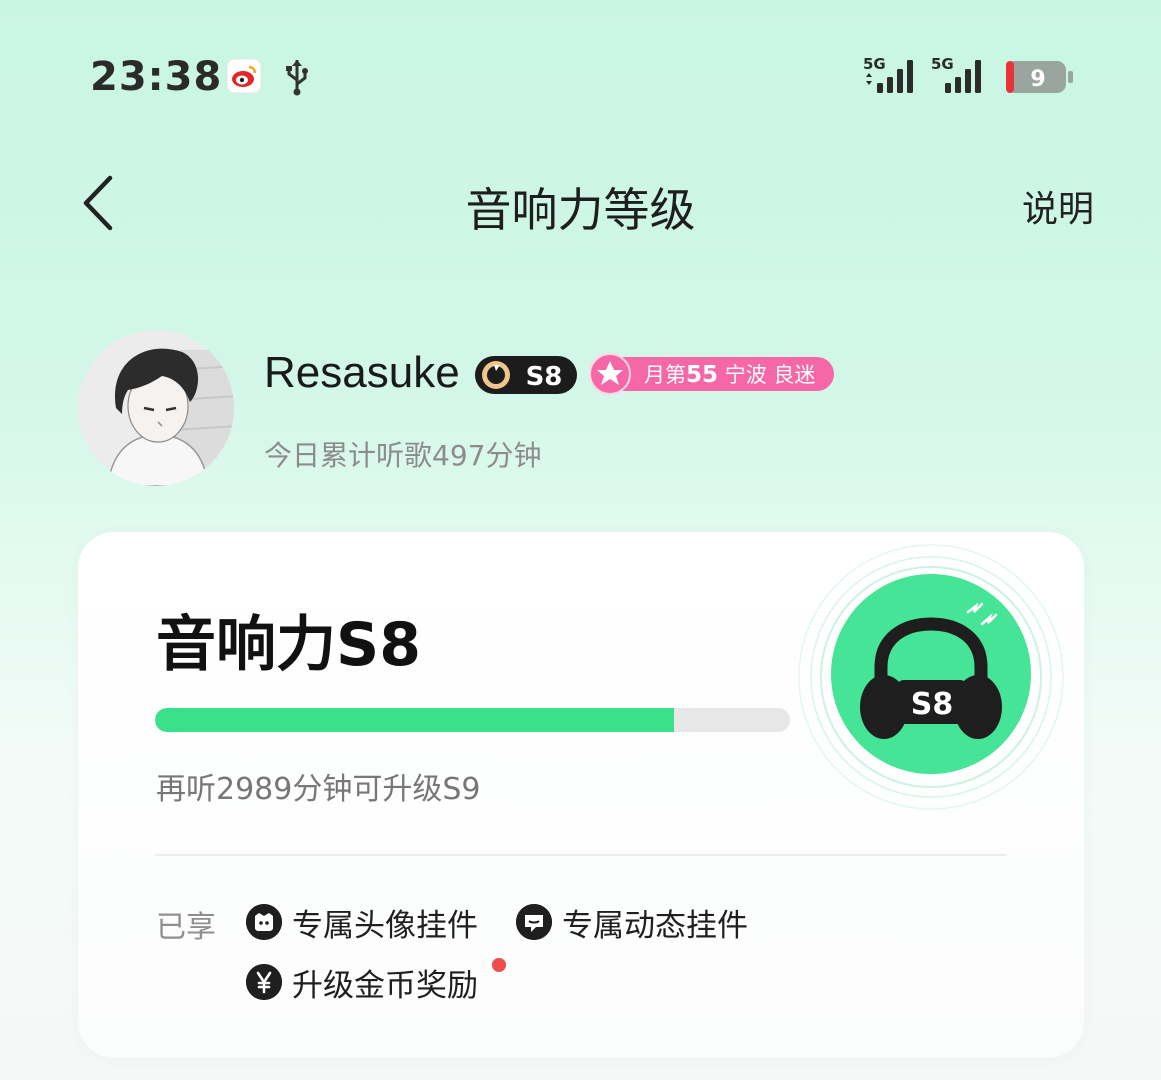 Image resolution: width=1161 pixels, height=1080 pixels. Describe the element at coordinates (403, 455) in the screenshot. I see `today-listen-time: 今日累计听歌497分钟` at that location.